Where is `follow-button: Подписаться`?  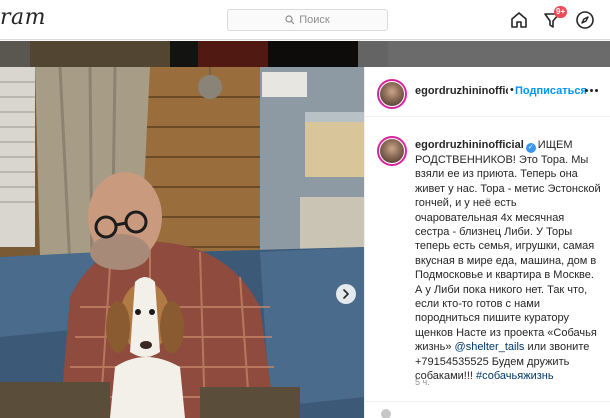 follow-button: Подписаться is located at coordinates (551, 91).